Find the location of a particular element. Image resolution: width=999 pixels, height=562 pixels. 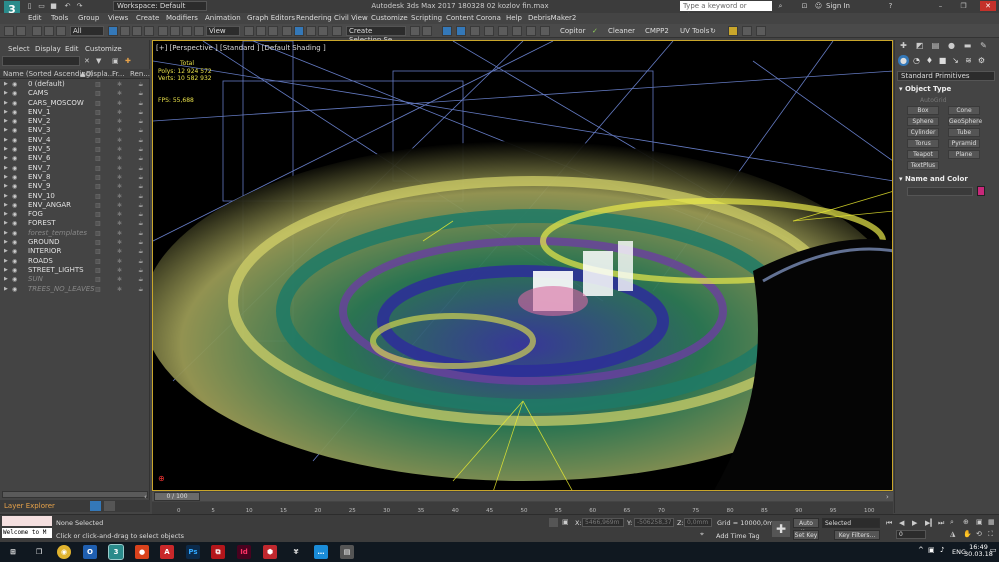

scene-explorer-button is located at coordinates (447, 31).